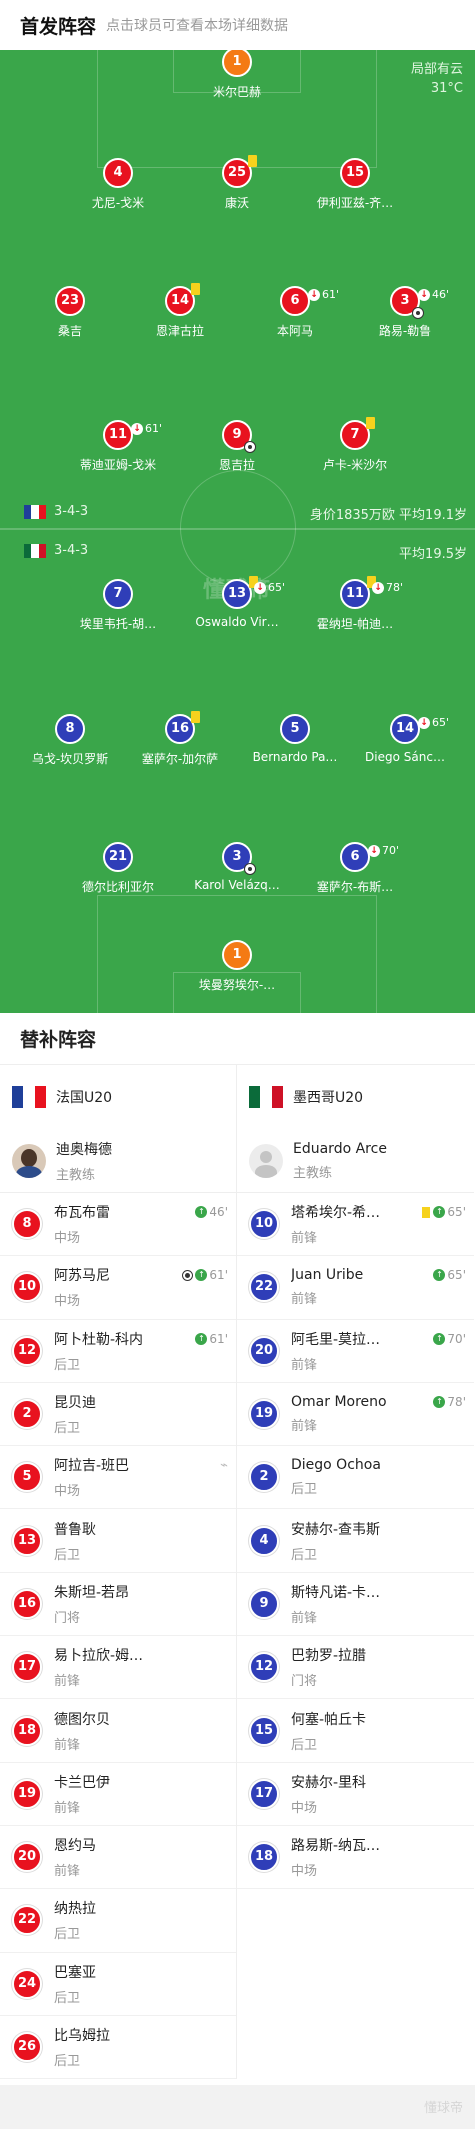  What do you see at coordinates (118, 1288) in the screenshot?
I see `sub-player-row: 10 阿苏马尼 中场 ↑ 61'` at bounding box center [118, 1288].